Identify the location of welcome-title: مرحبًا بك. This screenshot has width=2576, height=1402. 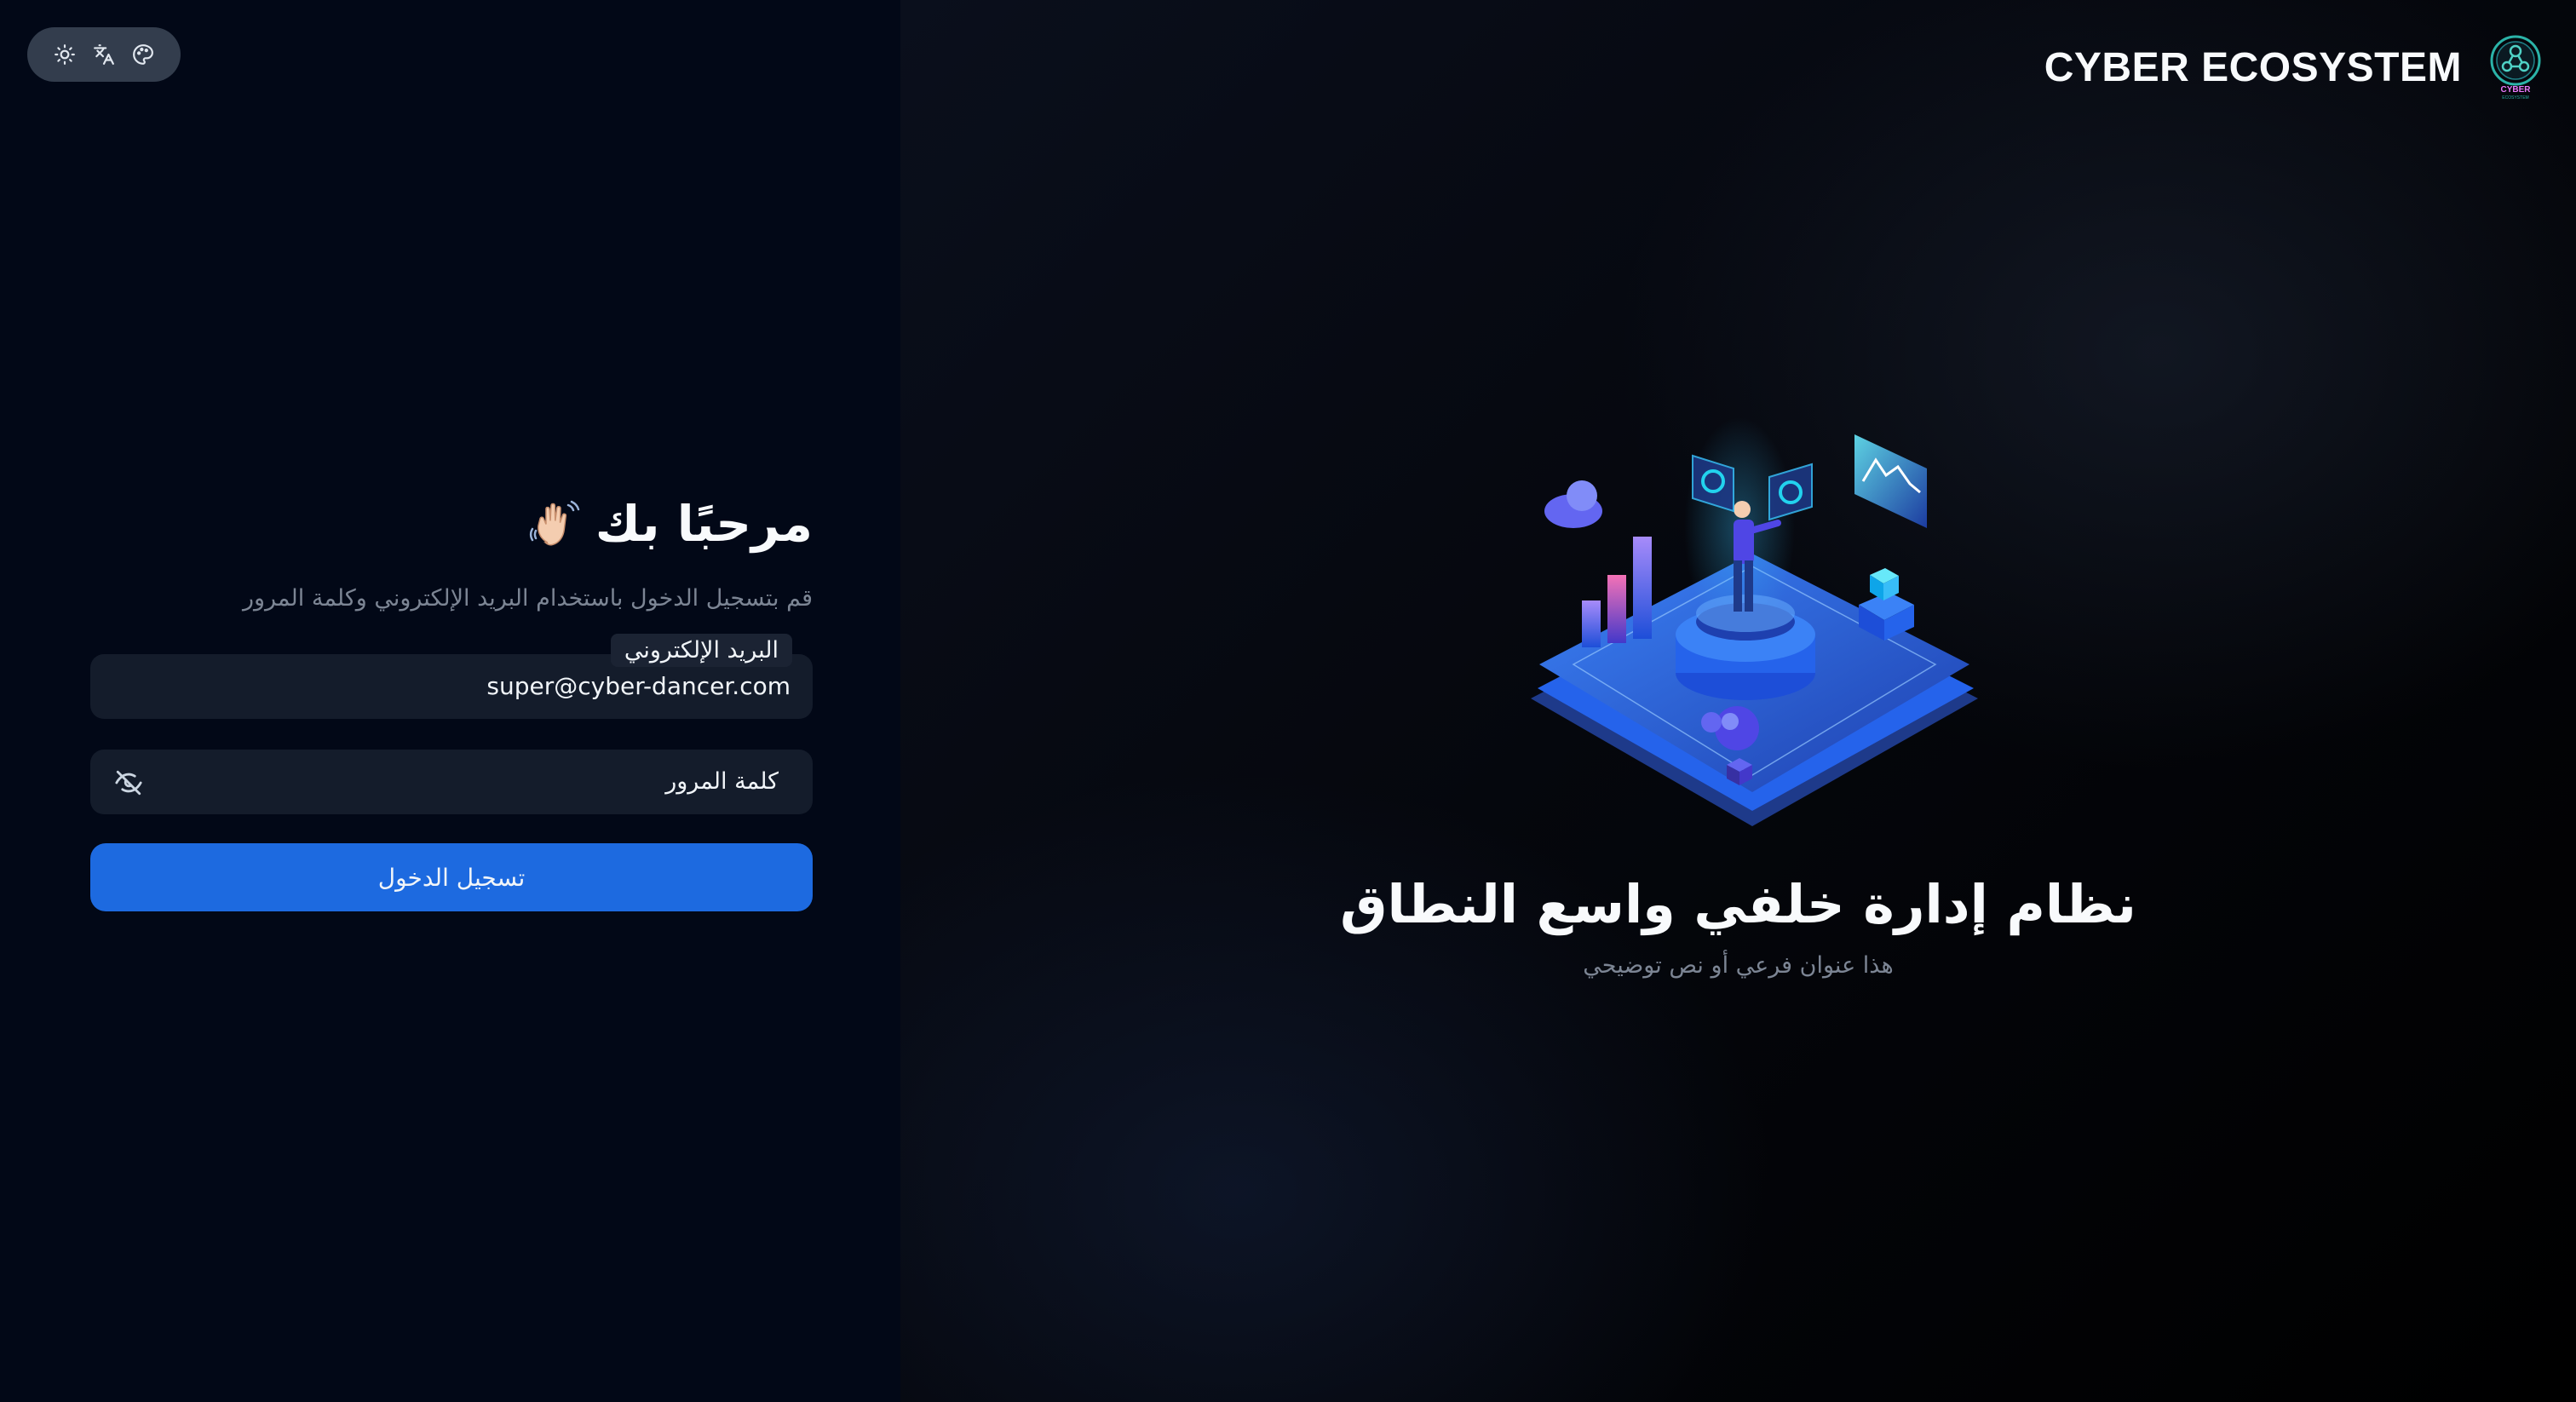
(704, 524).